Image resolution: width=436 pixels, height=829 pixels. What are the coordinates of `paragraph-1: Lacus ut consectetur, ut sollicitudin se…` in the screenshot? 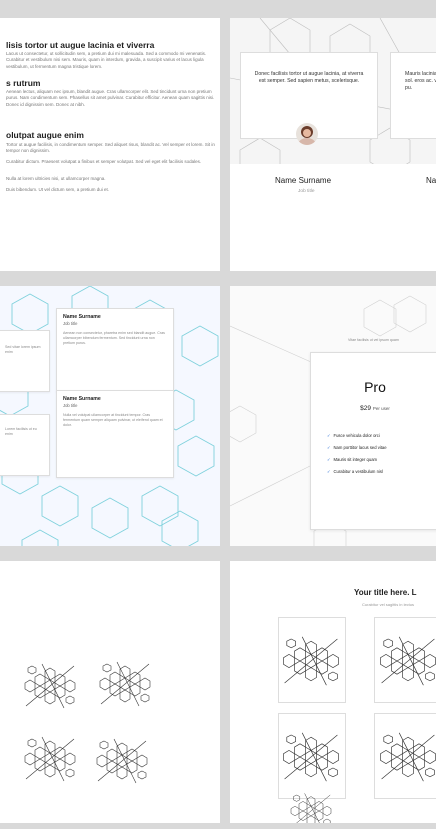 It's located at (106, 60).